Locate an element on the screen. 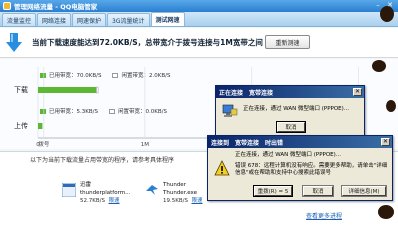 This screenshot has width=398, height=240. tab-3g-traffic: 3G流量统计 is located at coordinates (128, 19).